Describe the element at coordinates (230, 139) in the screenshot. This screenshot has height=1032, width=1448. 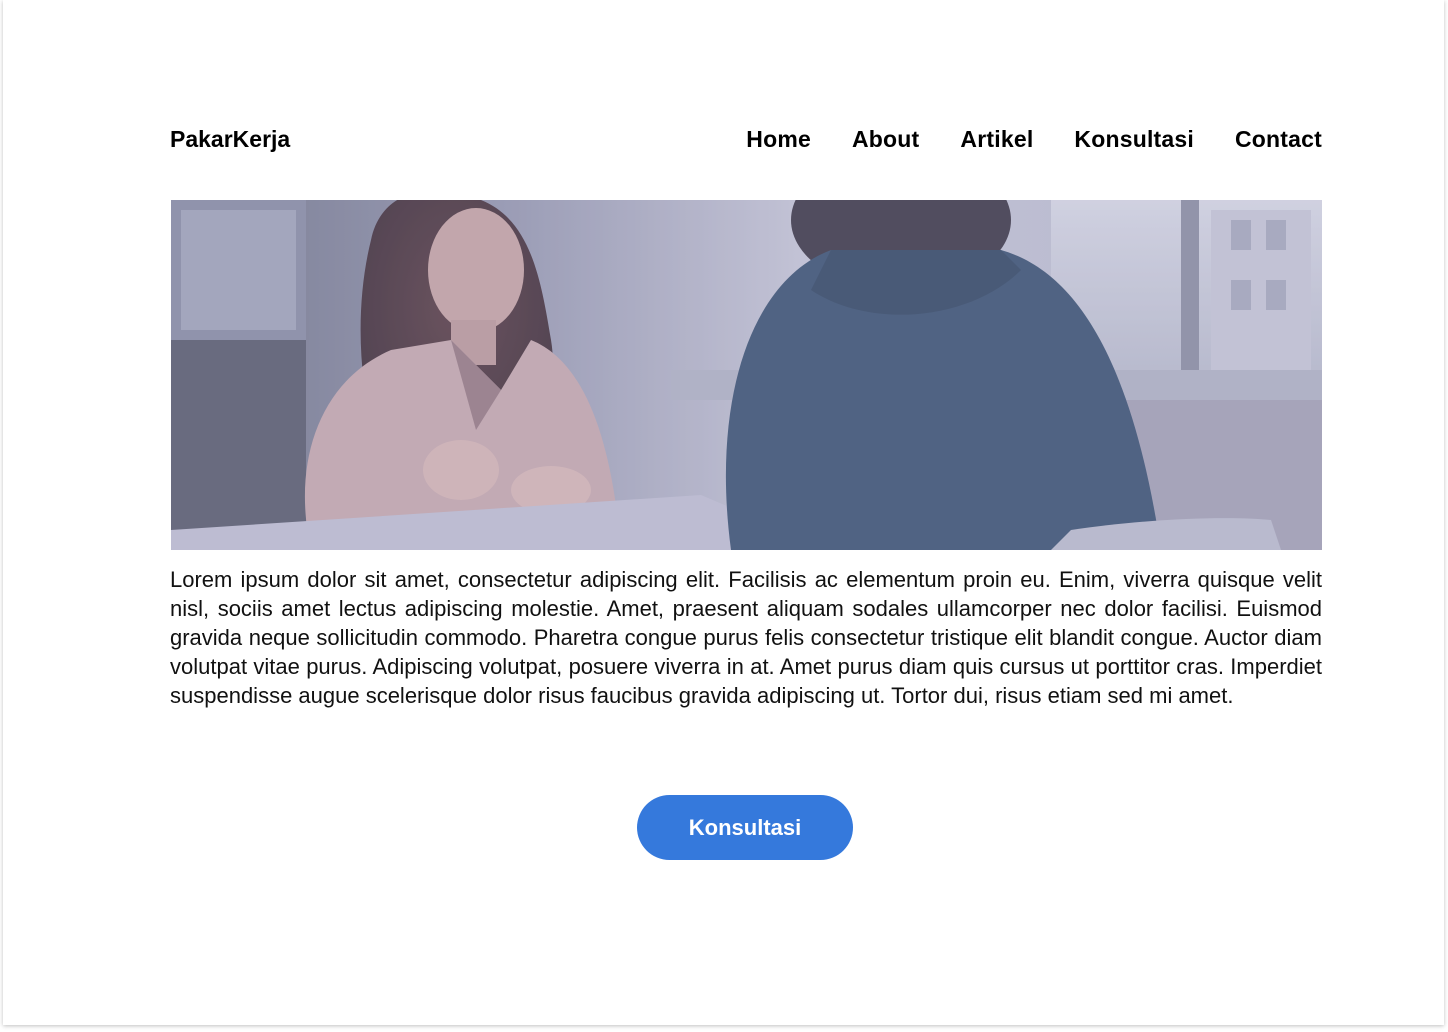
I see `brand-logo: PakarKerja` at that location.